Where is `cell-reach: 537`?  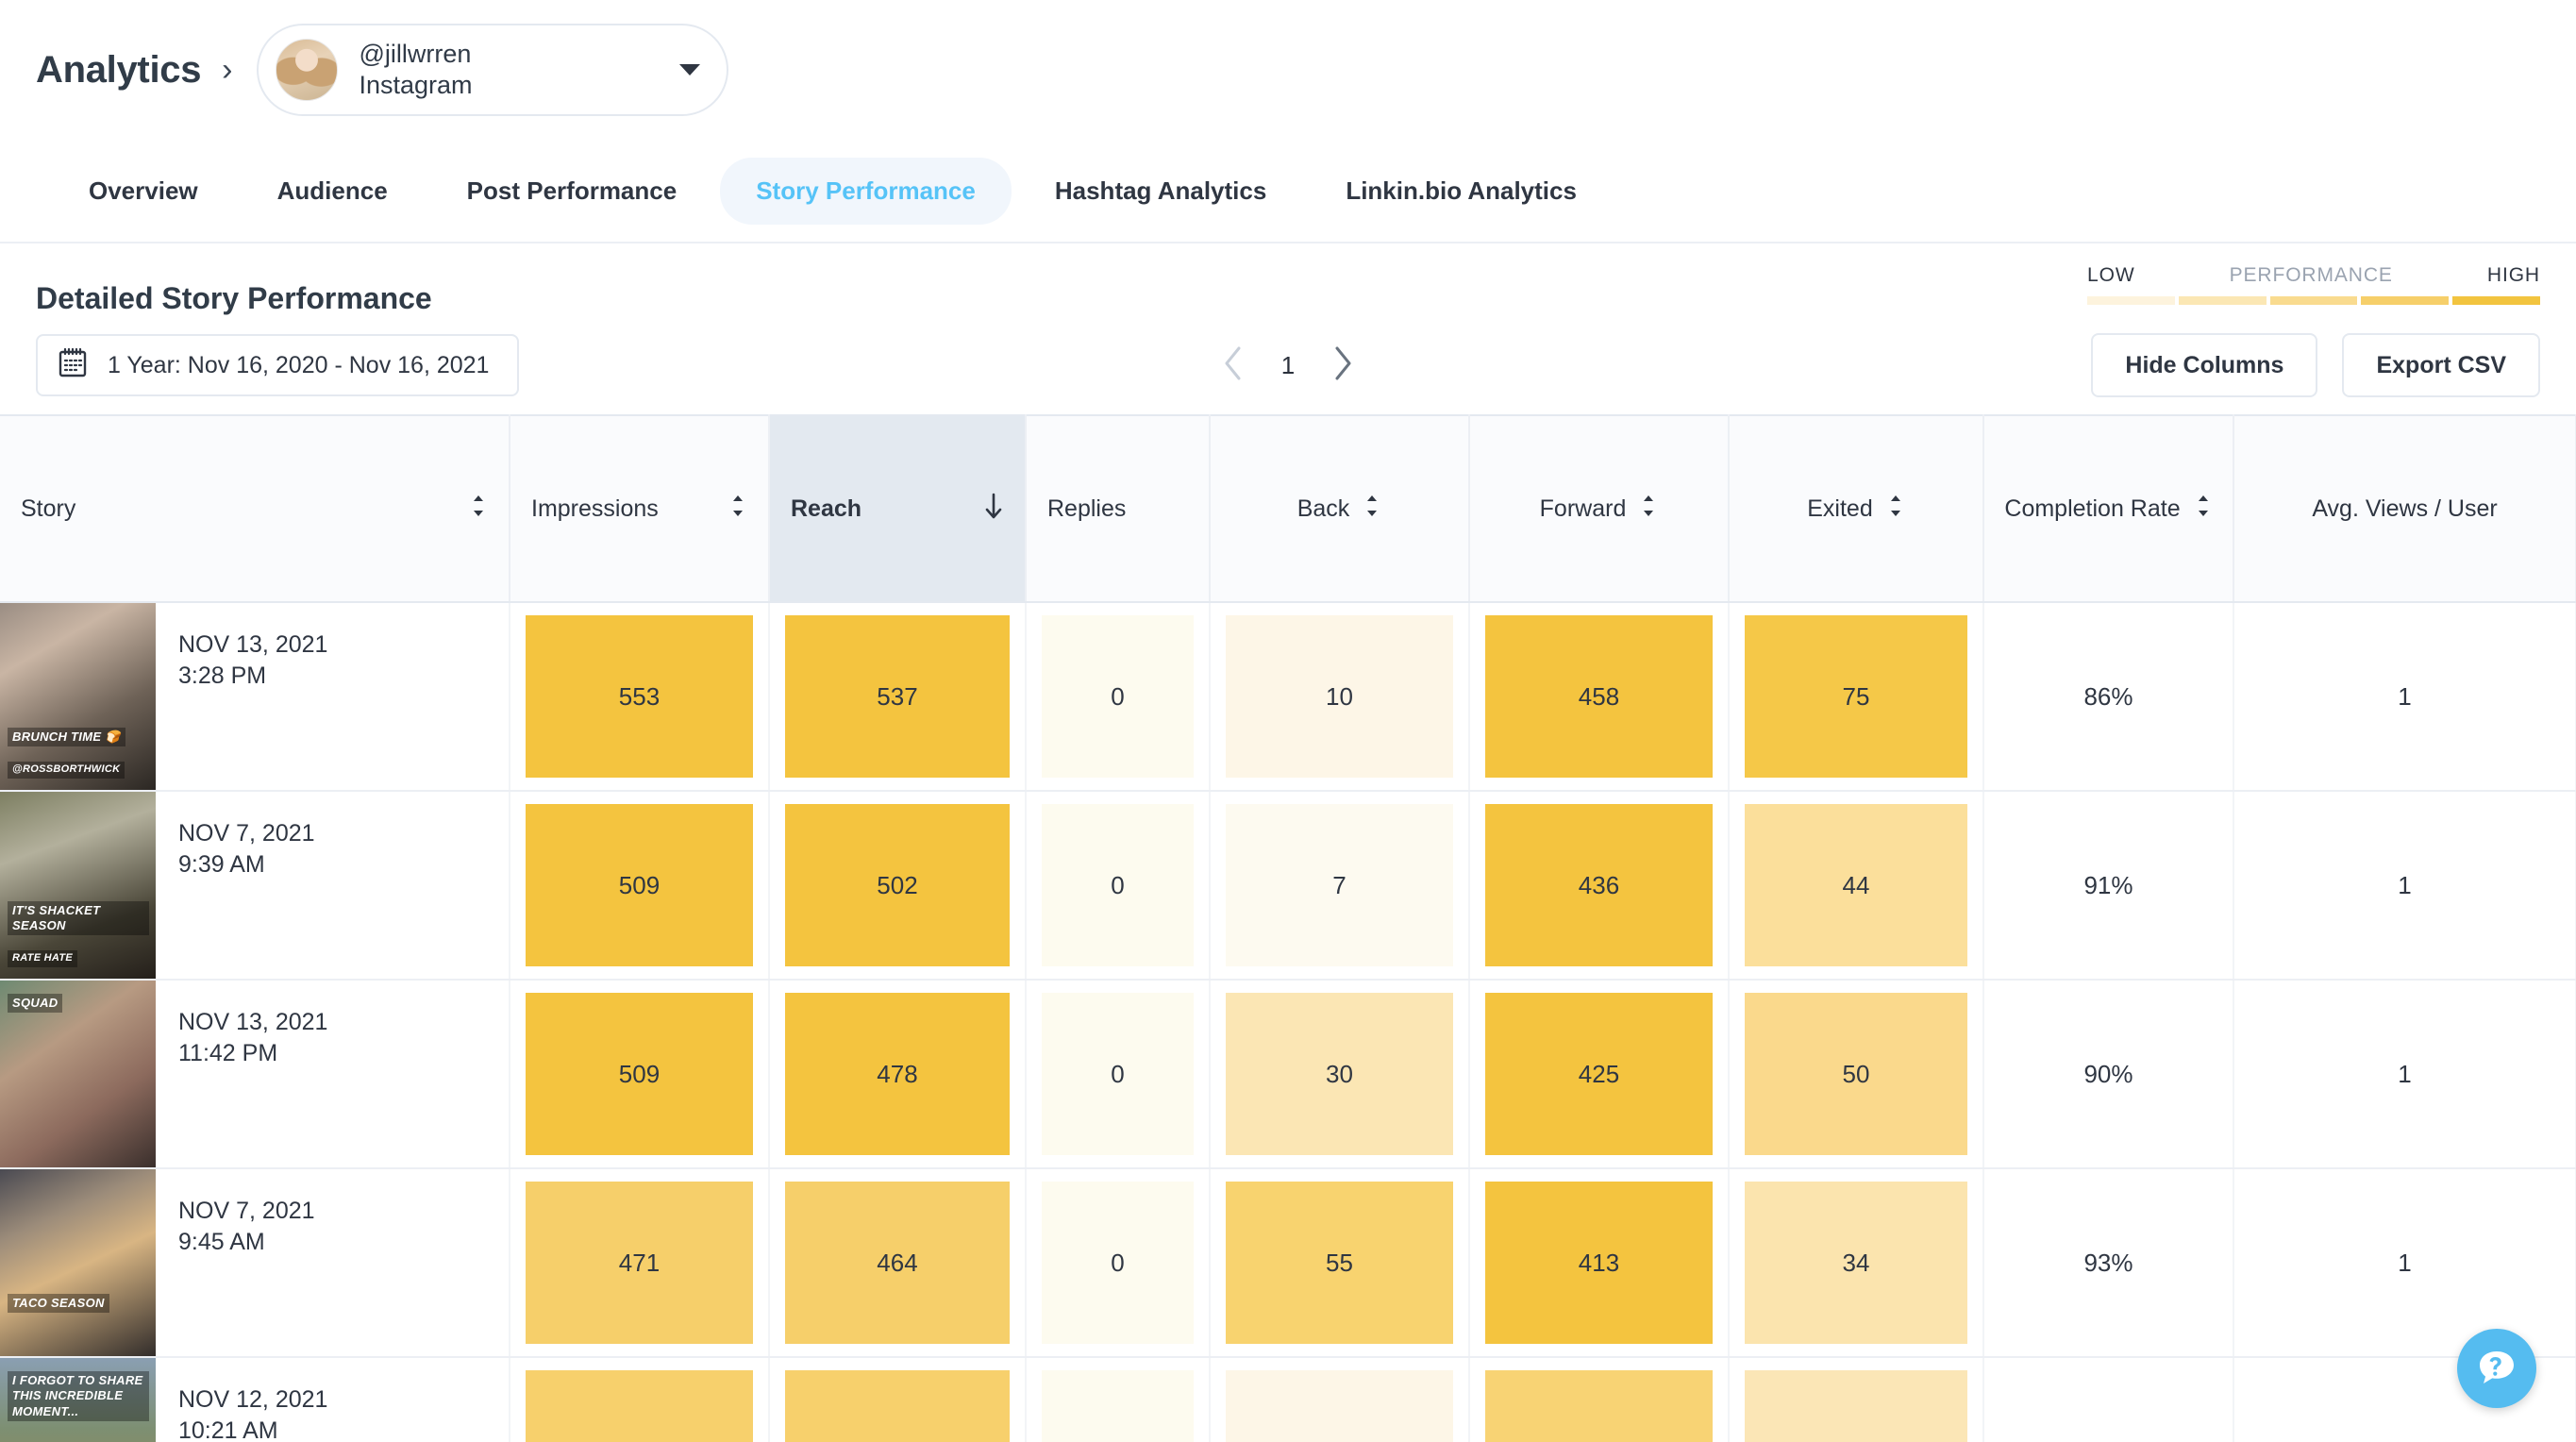
cell-reach: 537 is located at coordinates (898, 697).